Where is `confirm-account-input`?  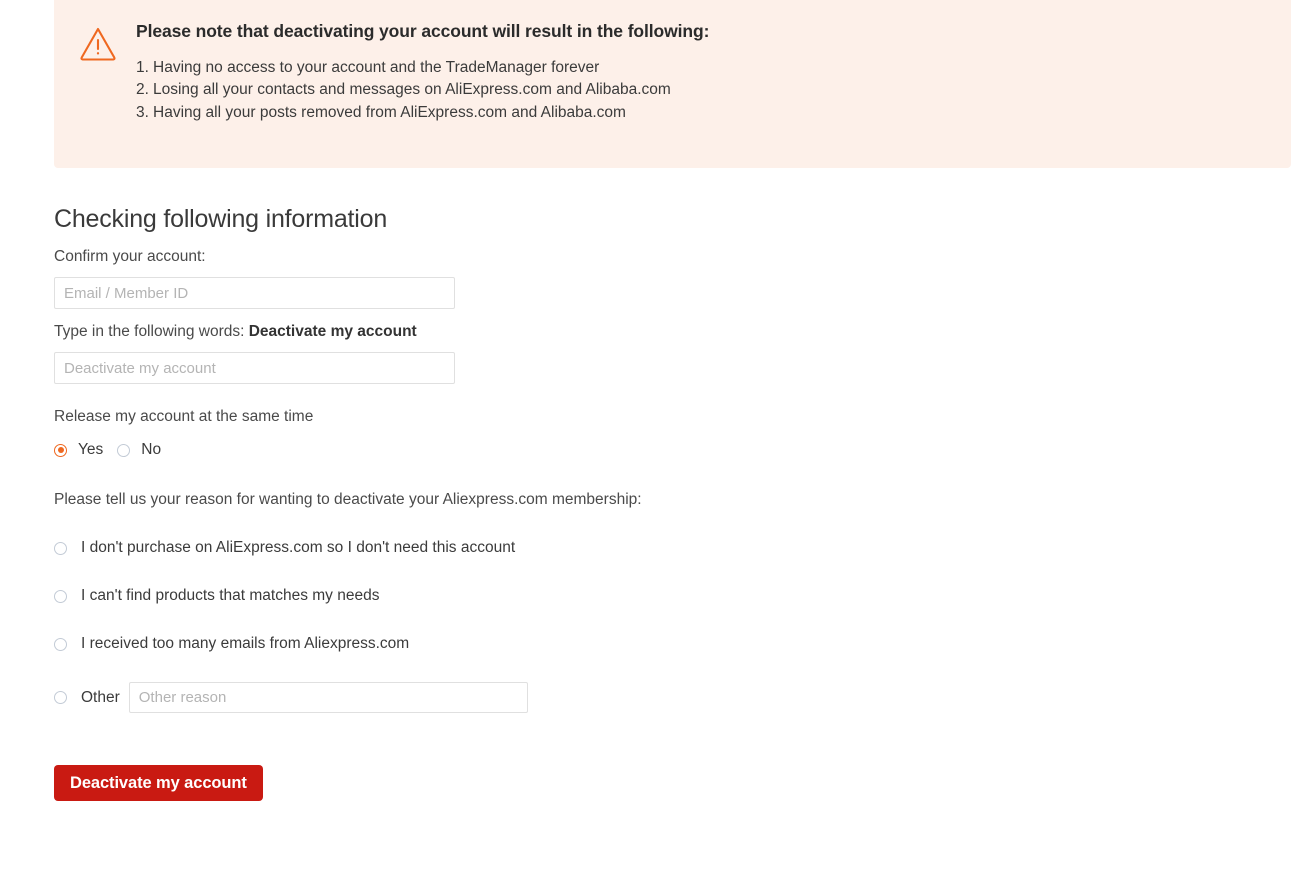 confirm-account-input is located at coordinates (254, 293).